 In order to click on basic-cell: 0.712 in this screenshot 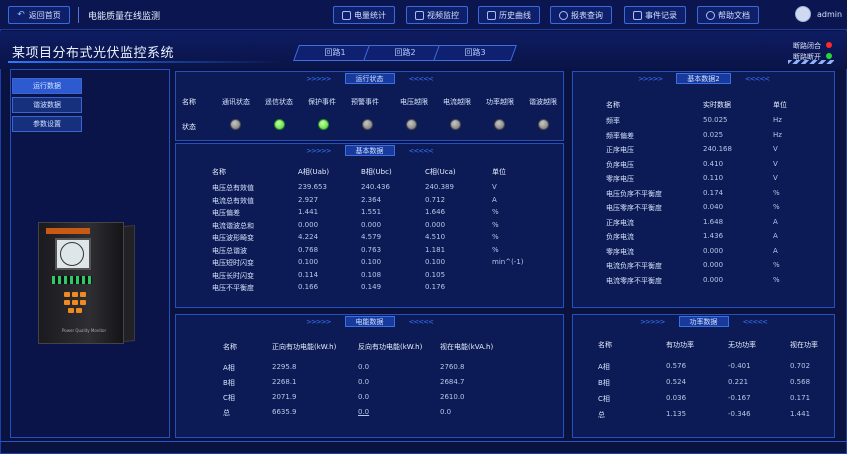, I will do `click(435, 199)`.